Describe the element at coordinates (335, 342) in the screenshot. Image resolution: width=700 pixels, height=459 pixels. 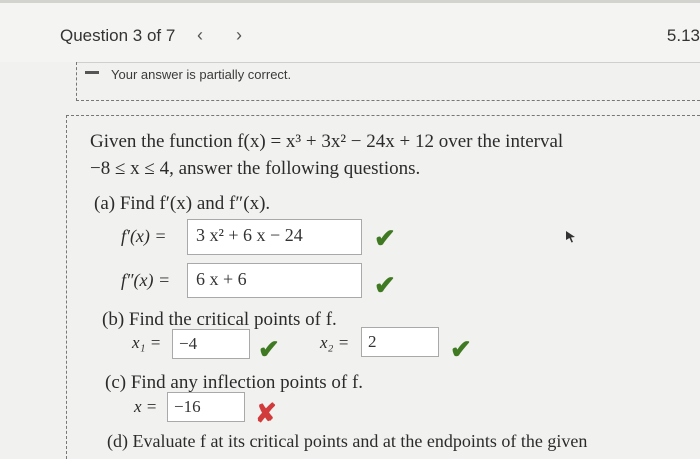
I see `x2-label: x₂ =` at that location.